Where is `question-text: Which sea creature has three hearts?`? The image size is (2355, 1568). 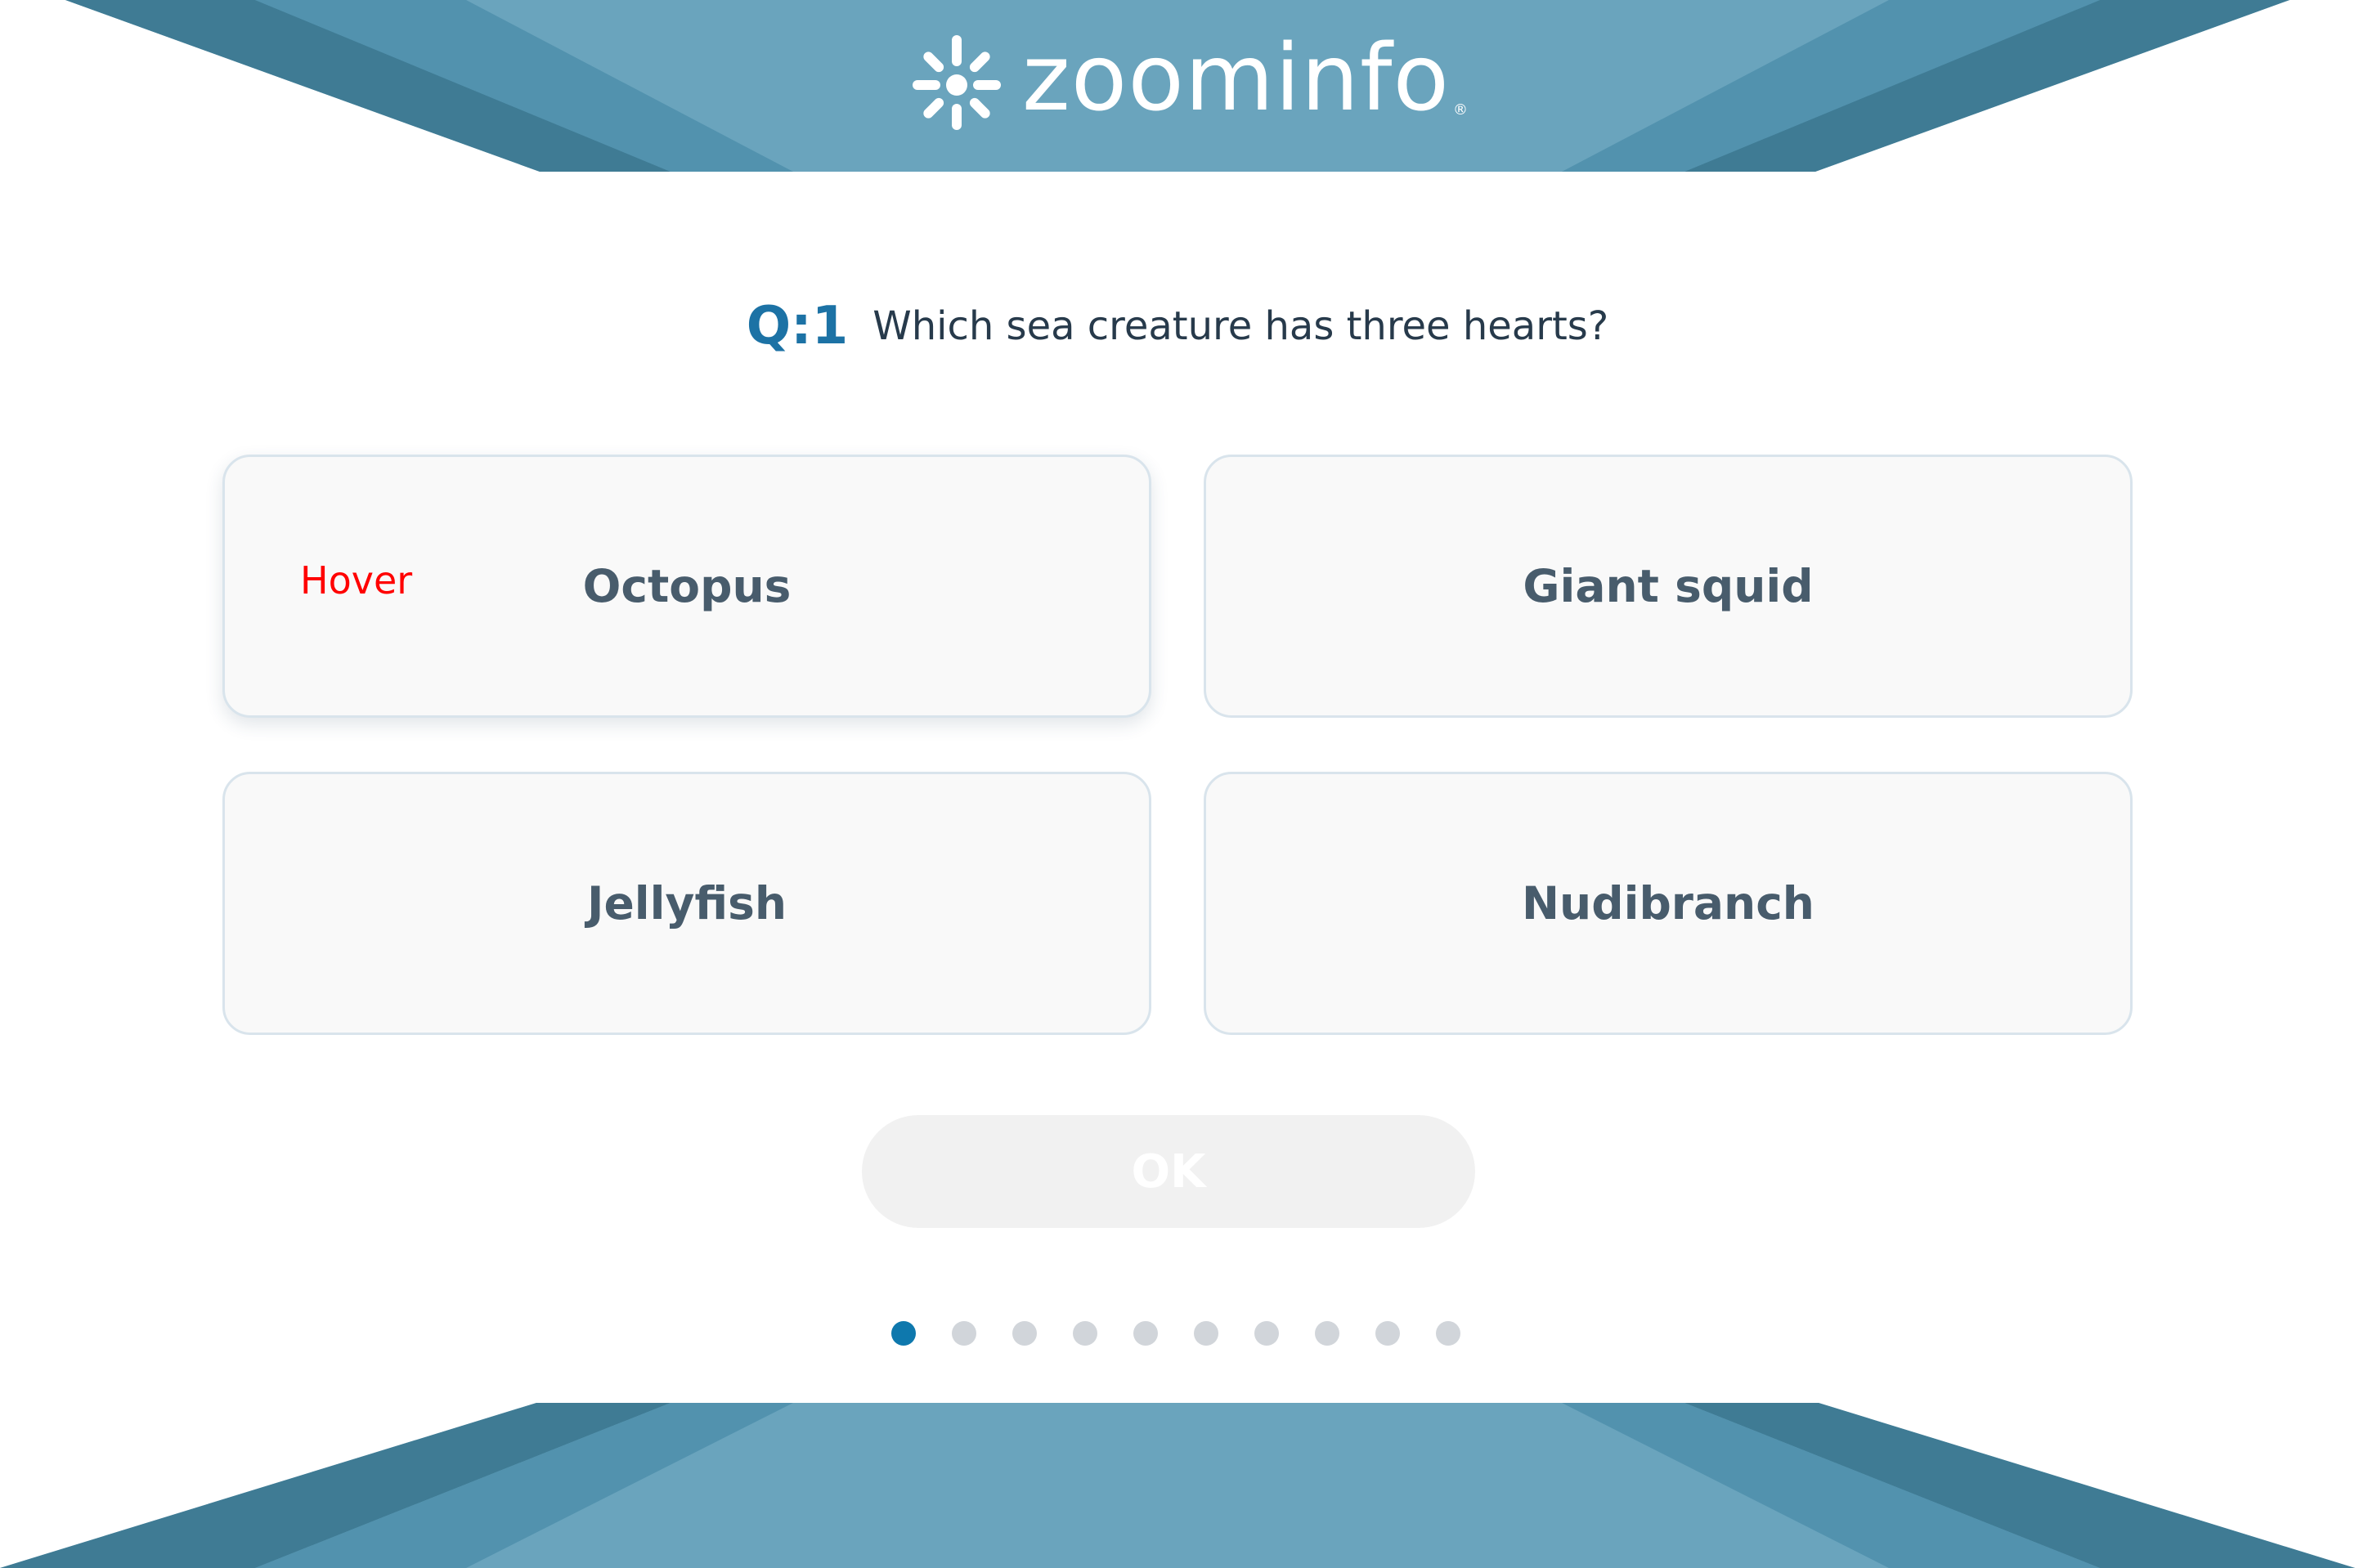
question-text: Which sea creature has three hearts? is located at coordinates (1240, 326).